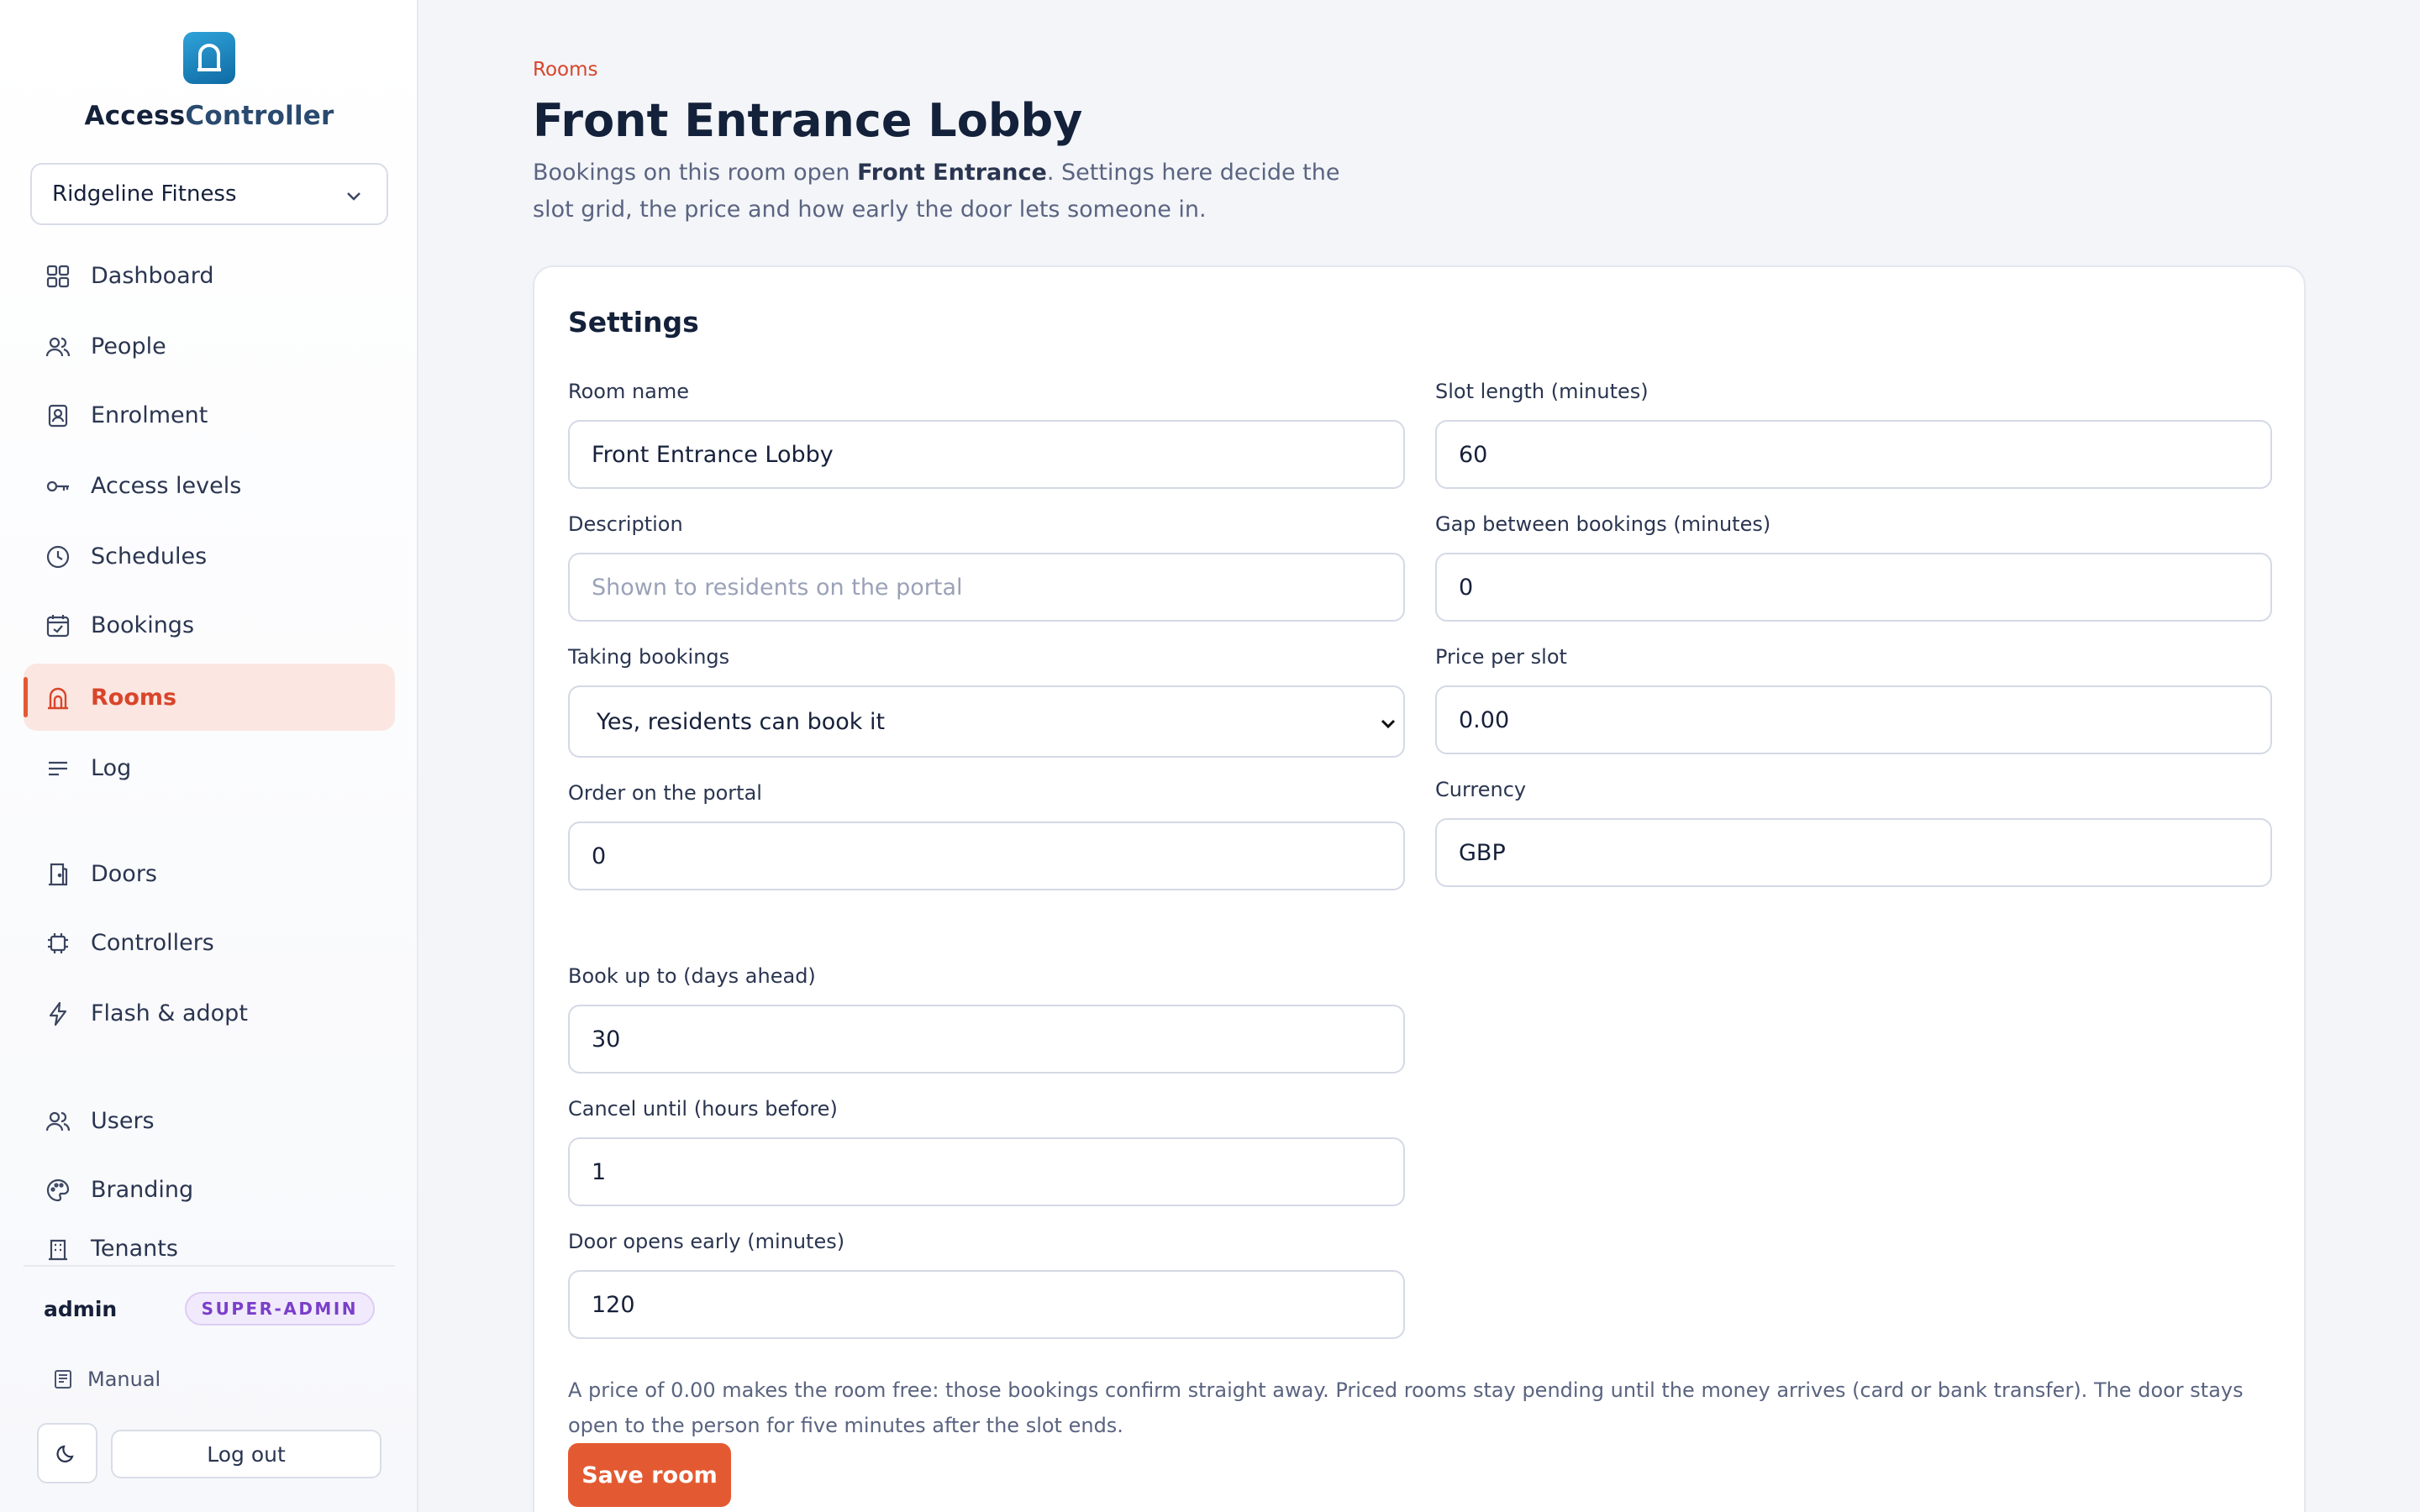  I want to click on page-title: Front Entrance Lobby, so click(808, 120).